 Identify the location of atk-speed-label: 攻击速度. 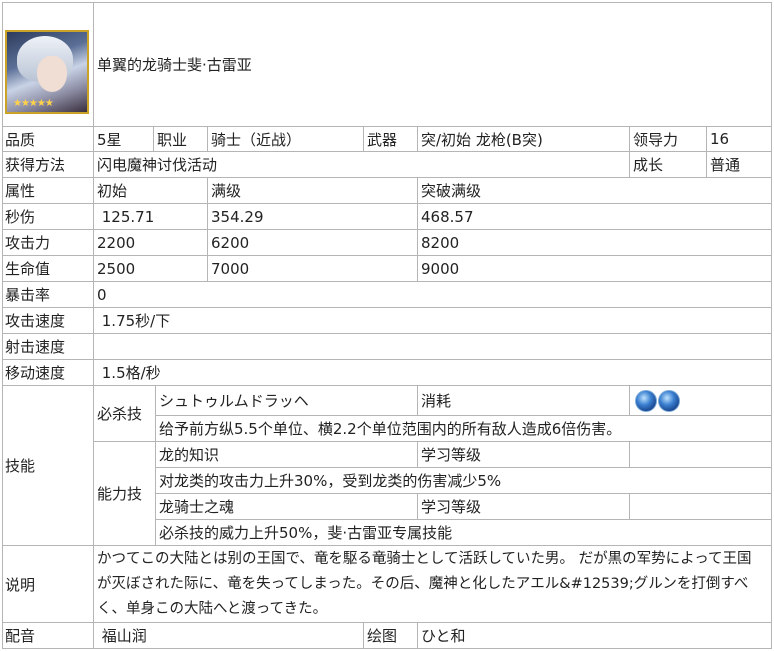
(48, 321).